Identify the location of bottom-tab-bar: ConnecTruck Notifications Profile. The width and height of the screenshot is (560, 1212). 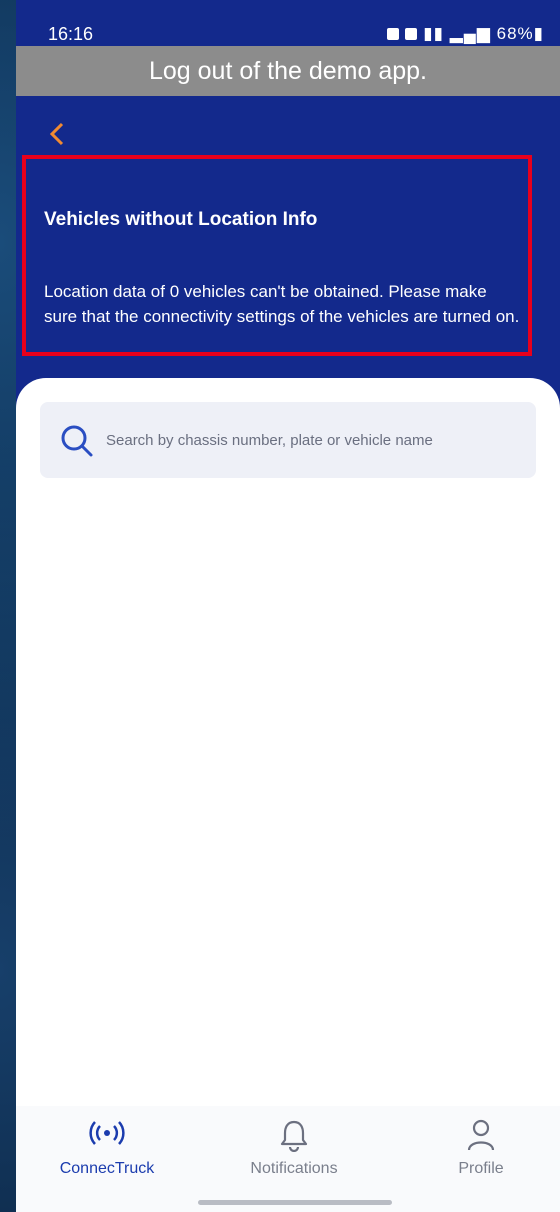
(288, 1159).